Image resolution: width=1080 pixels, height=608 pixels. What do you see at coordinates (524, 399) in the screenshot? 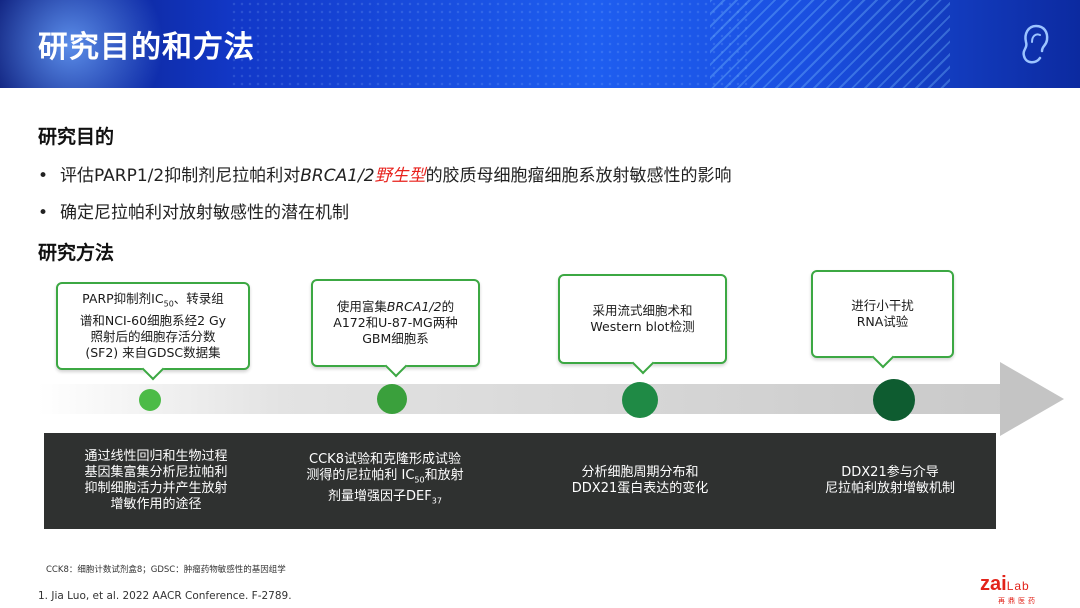
I see `timeline-arrow` at bounding box center [524, 399].